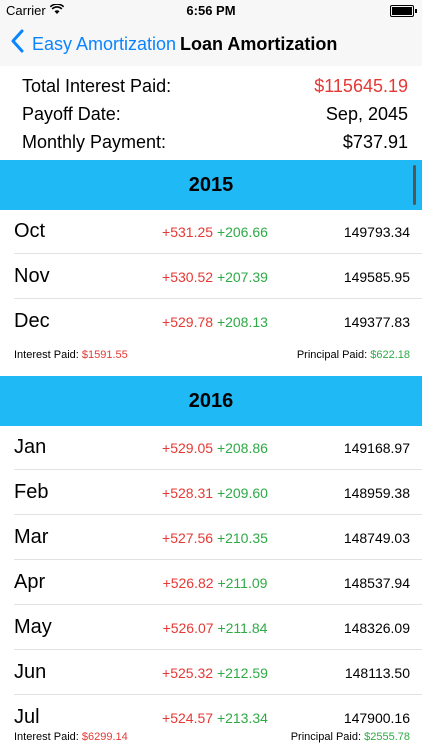  Describe the element at coordinates (215, 277) in the screenshot. I see `payment-breakdown: +530.52 +207.39` at that location.